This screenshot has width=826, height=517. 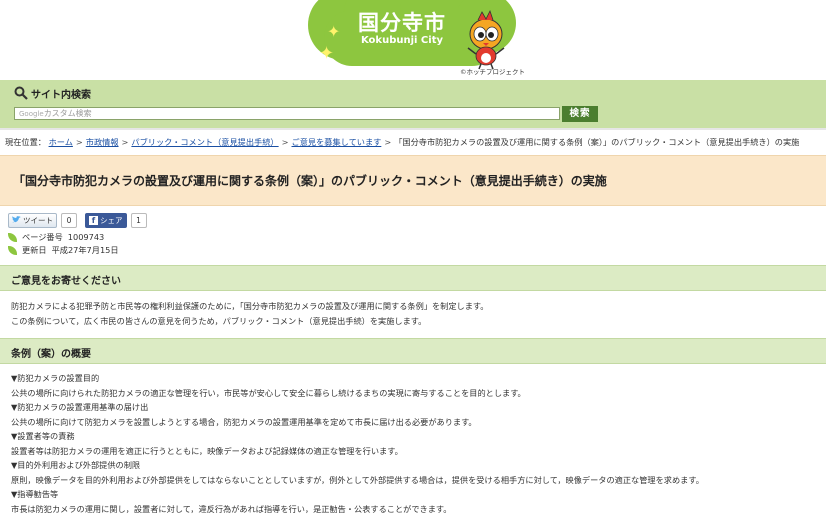 What do you see at coordinates (76, 465) in the screenshot?
I see `summary-subhead: ▼目的外利用および外部提供の制限` at bounding box center [76, 465].